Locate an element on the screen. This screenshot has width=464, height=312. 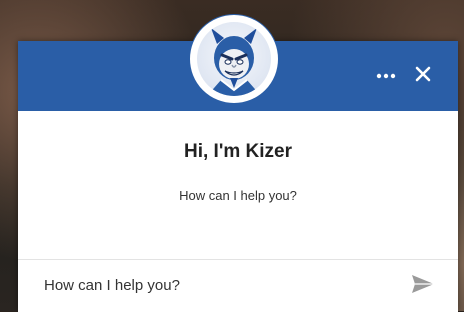
more-options-button is located at coordinates (386, 75).